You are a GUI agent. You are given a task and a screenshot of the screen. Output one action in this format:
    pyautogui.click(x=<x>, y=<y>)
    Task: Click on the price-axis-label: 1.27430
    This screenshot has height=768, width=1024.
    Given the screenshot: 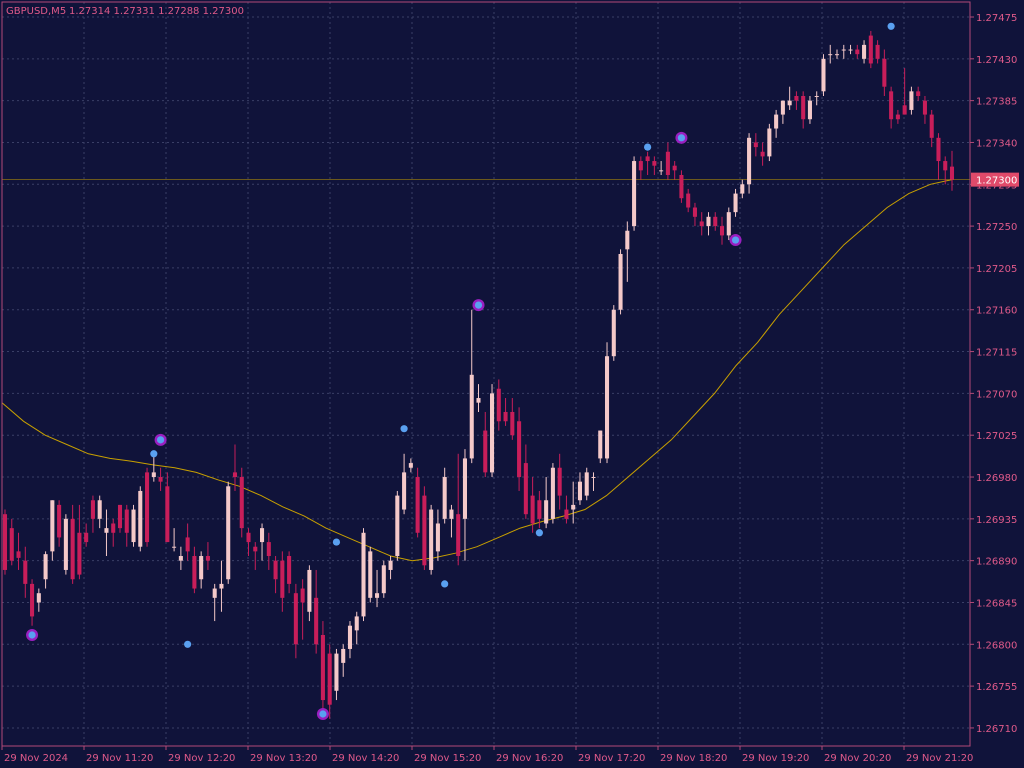 What is the action you would take?
    pyautogui.click(x=996, y=60)
    